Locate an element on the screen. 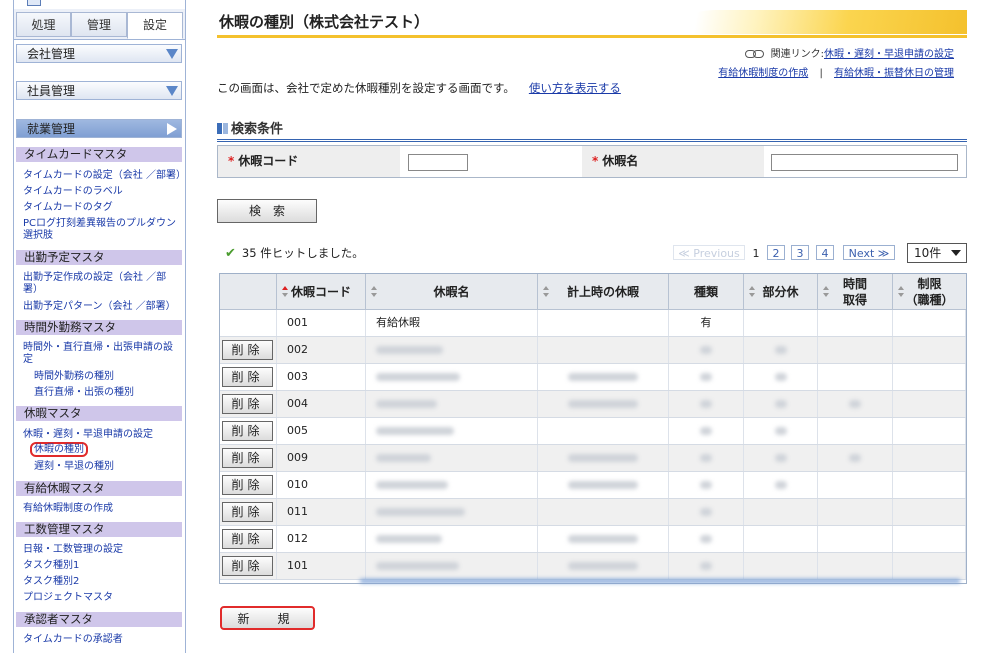 This screenshot has width=985, height=653. related-link-leave-settings: 休暇・遅刻・早退申請の設定 is located at coordinates (889, 54).